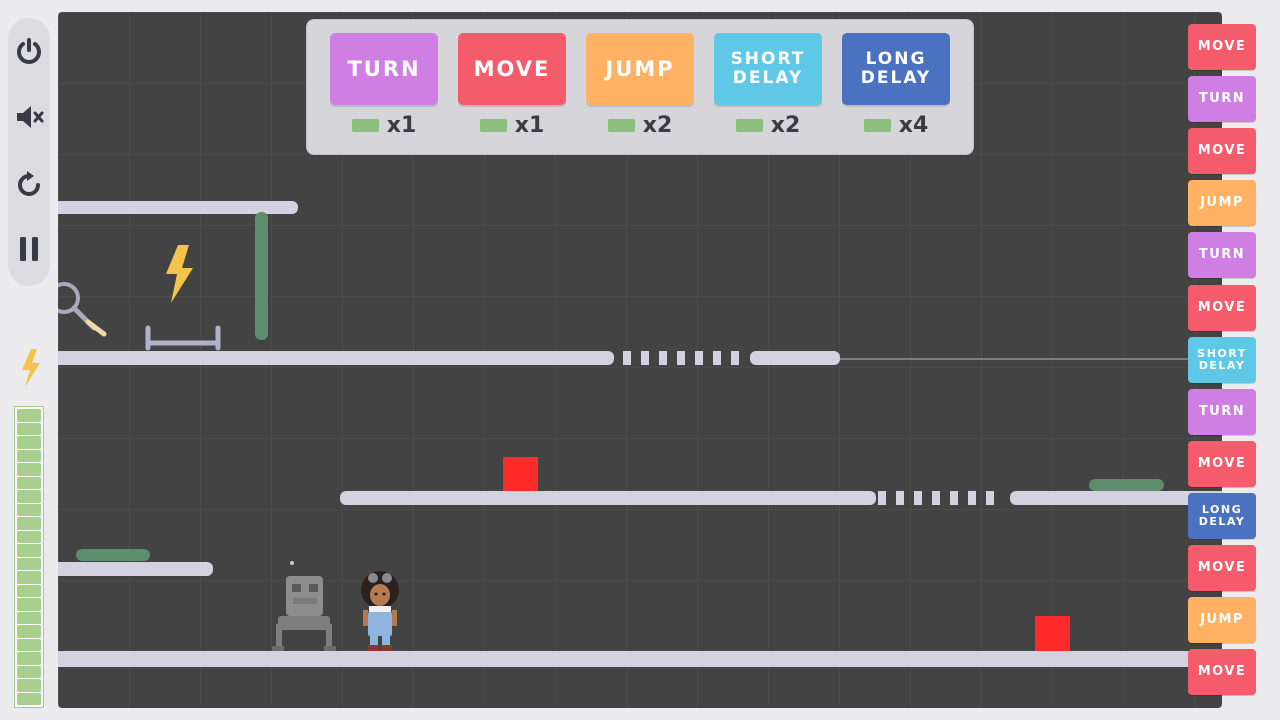 The width and height of the screenshot is (1280, 720). What do you see at coordinates (29, 51) in the screenshot?
I see `power-icon` at bounding box center [29, 51].